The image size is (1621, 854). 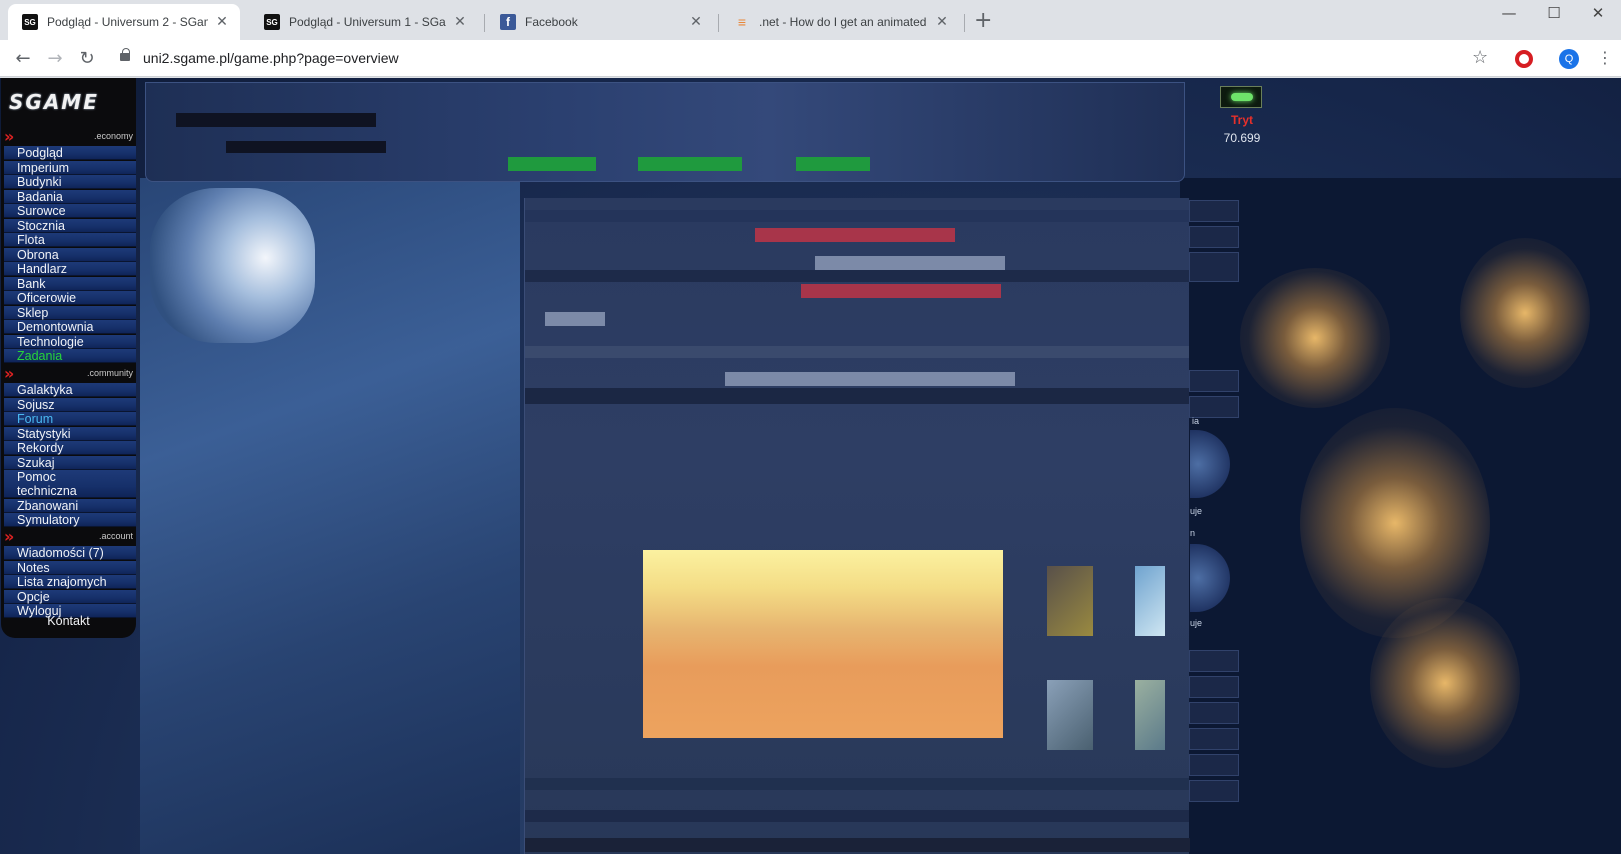 I want to click on side-label: uje, so click(x=1196, y=511).